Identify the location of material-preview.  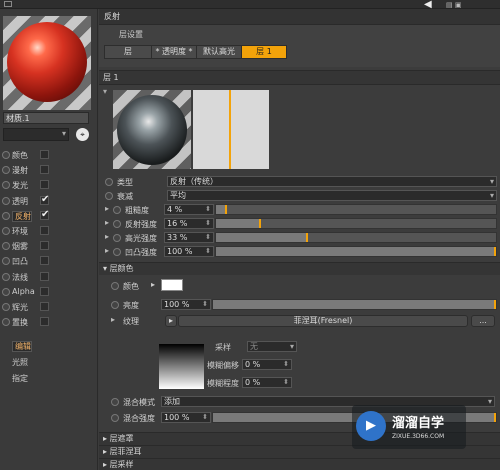
(47, 63).